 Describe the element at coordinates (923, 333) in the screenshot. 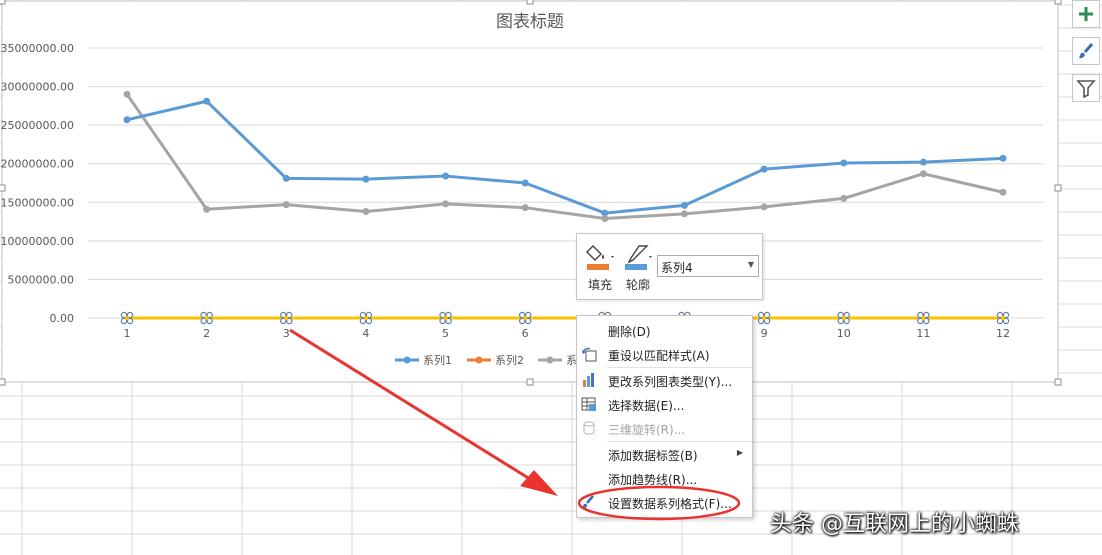

I see `x-tick-label: 11` at that location.